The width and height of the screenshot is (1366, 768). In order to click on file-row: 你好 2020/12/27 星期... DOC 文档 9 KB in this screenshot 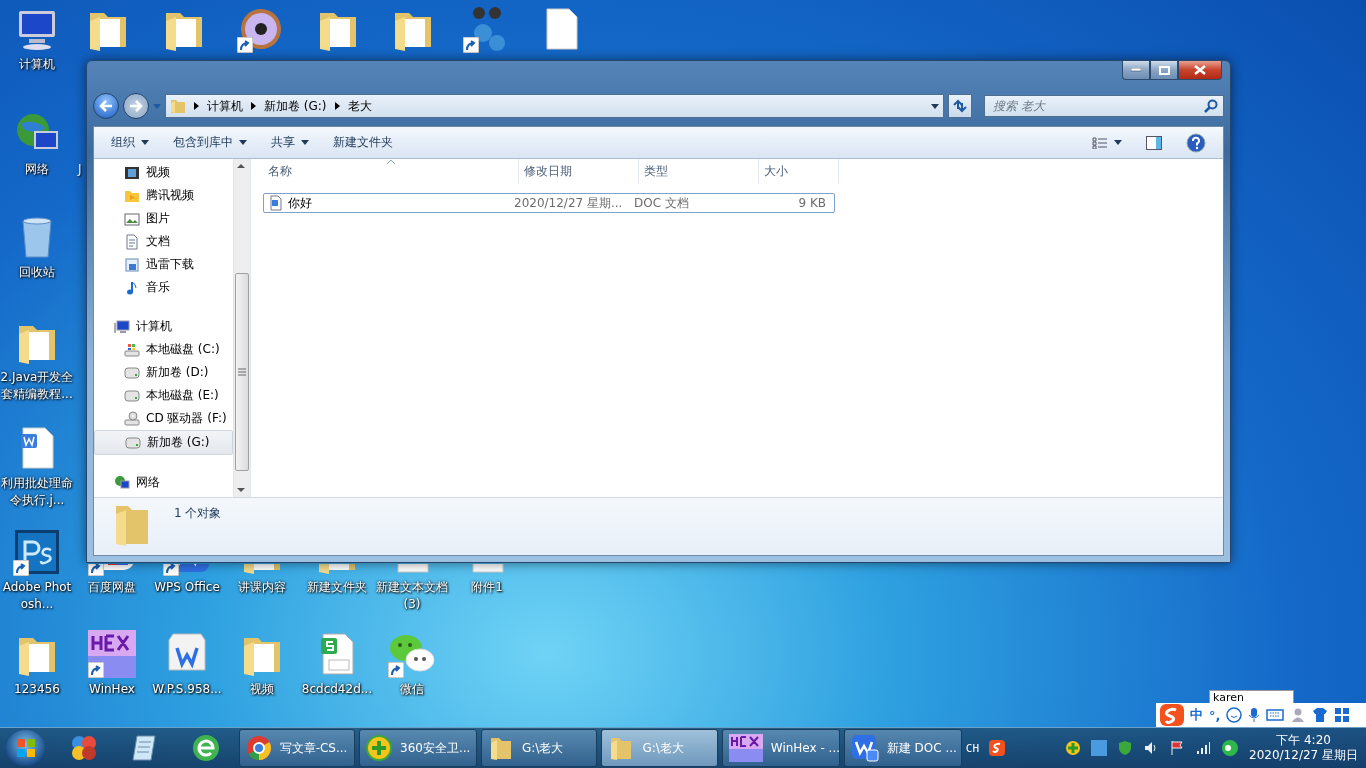, I will do `click(549, 203)`.